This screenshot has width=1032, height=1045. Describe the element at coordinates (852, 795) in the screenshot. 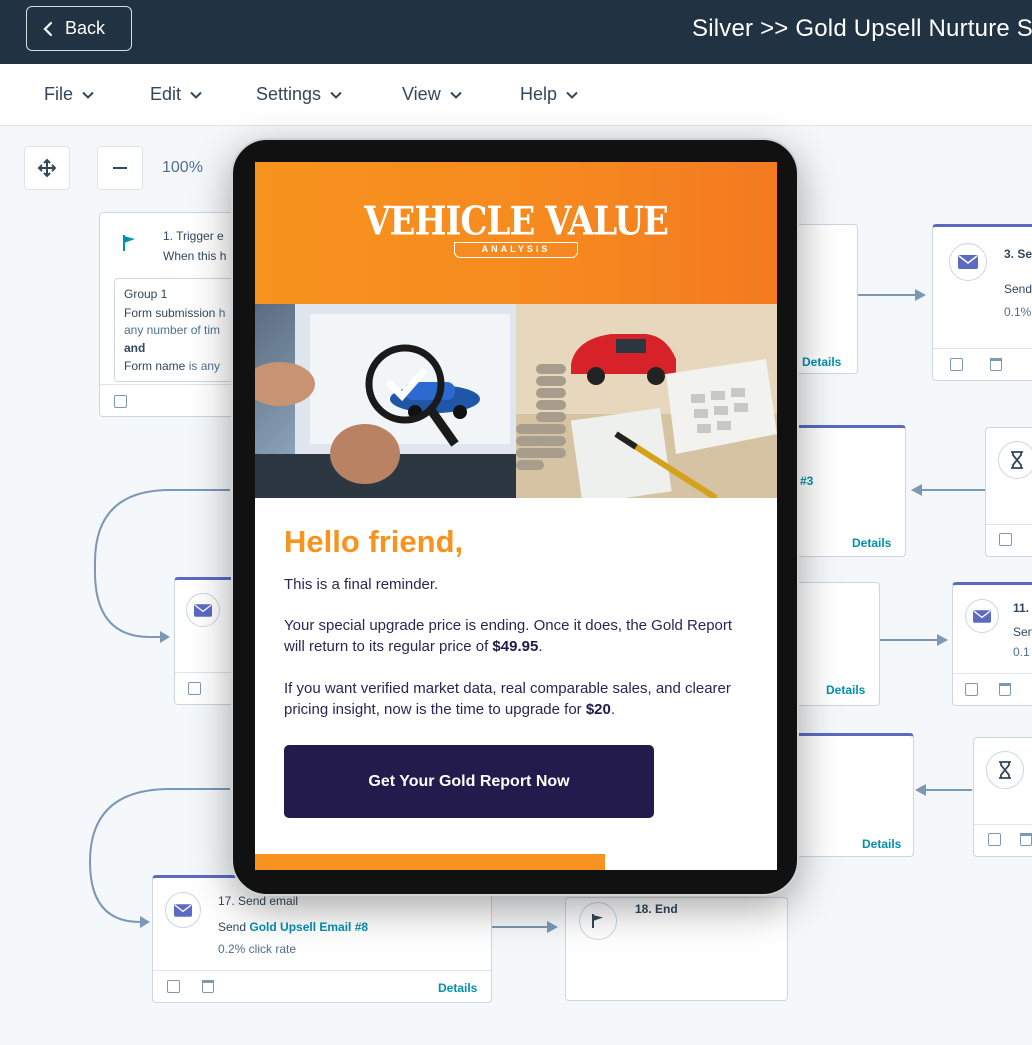

I see `node-15-card: Details` at that location.